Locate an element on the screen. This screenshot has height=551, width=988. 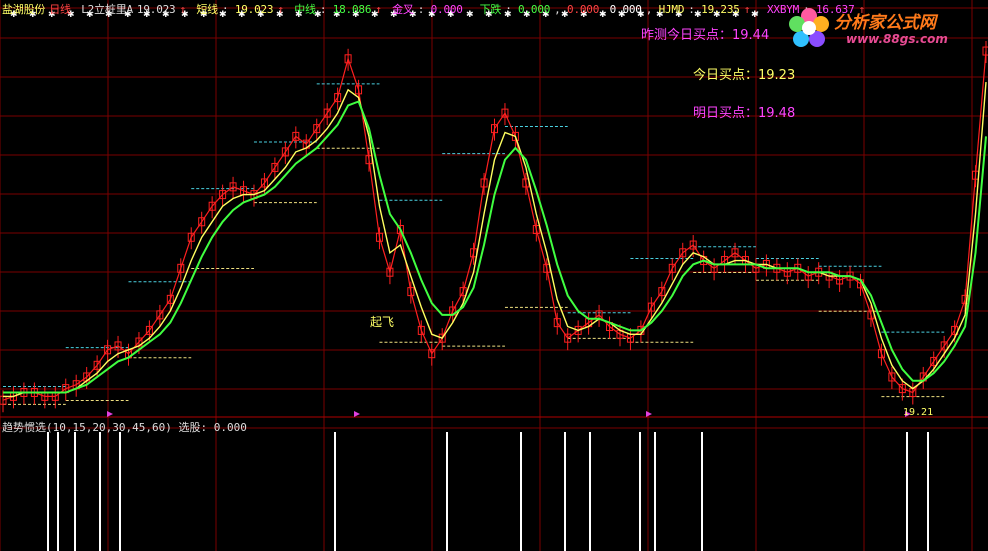
golden-value: 0.000 is located at coordinates (446, 9).